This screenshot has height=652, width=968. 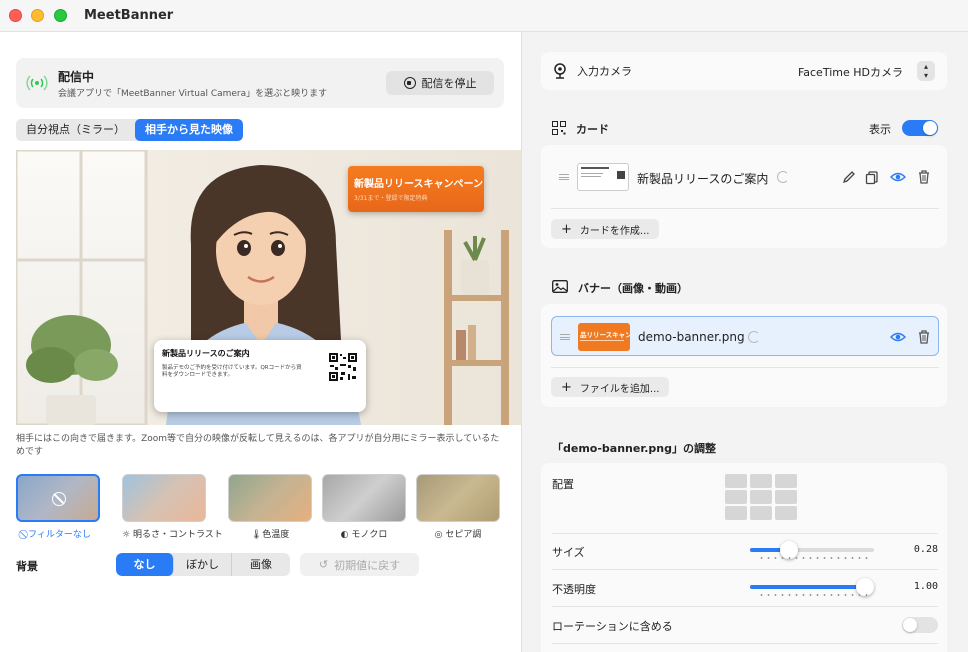 What do you see at coordinates (563, 484) in the screenshot?
I see `position-label: 配置` at bounding box center [563, 484].